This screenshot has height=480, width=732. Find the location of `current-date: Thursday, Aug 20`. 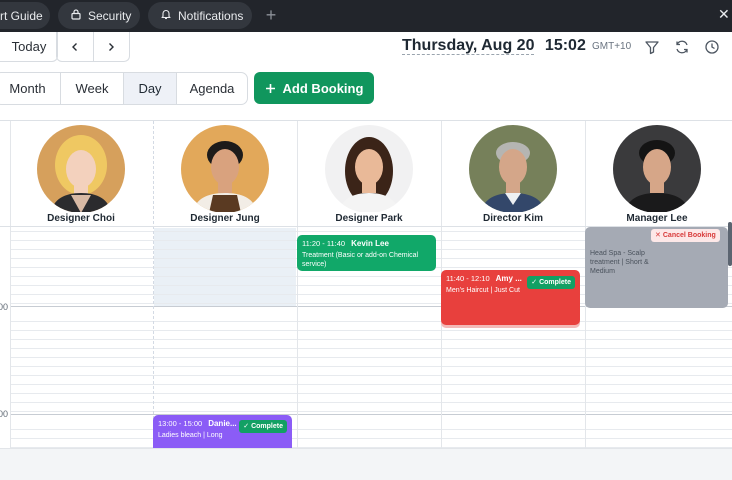

current-date: Thursday, Aug 20 is located at coordinates (468, 46).